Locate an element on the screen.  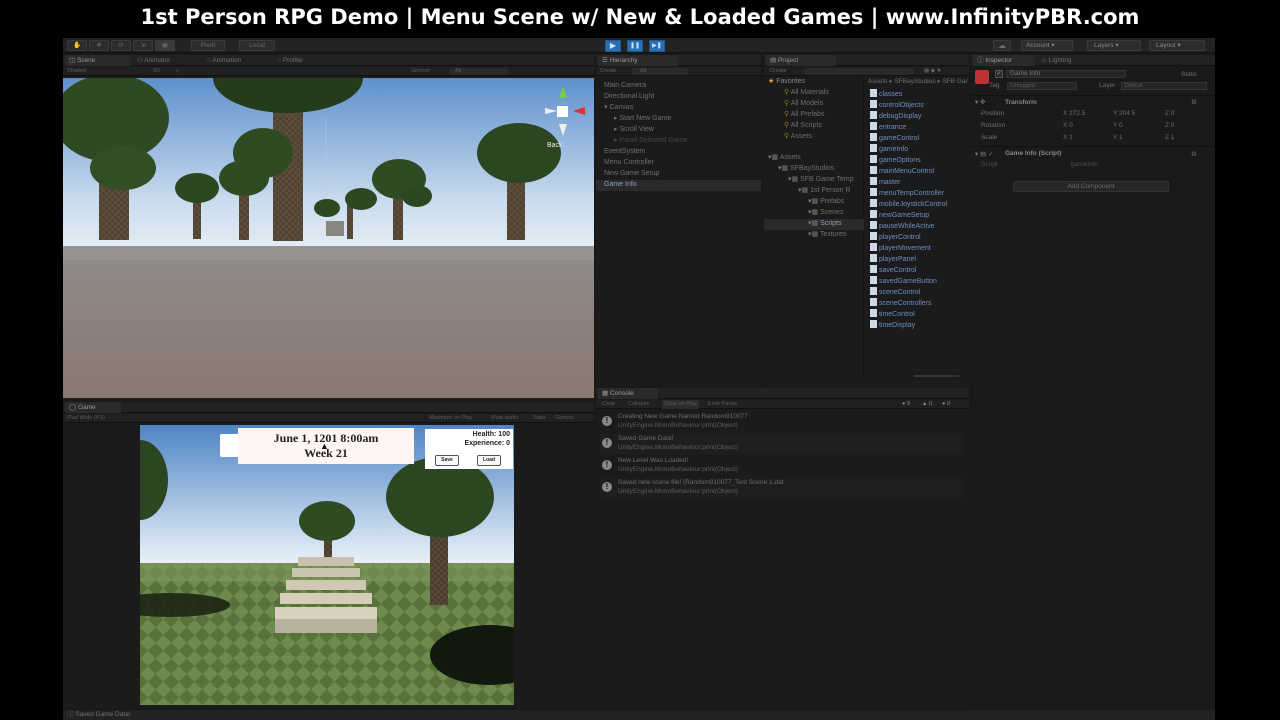
script-file-item: pauseWhileActive is located at coordinates (902, 226).